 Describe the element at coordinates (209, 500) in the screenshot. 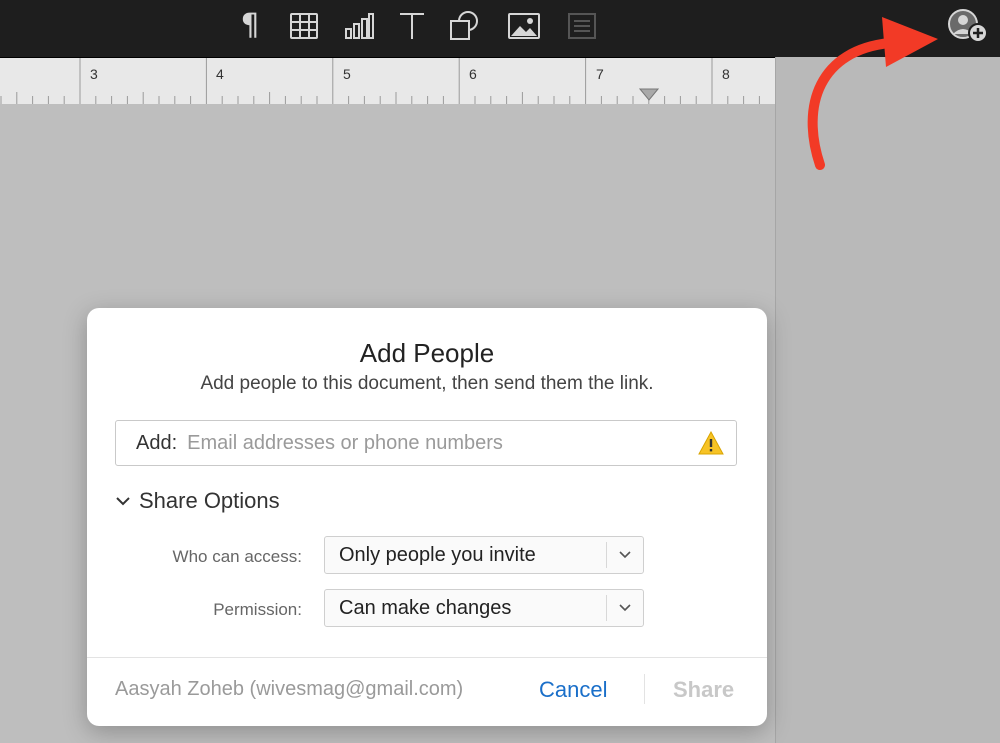

I see `share-options-label: Share Options` at that location.